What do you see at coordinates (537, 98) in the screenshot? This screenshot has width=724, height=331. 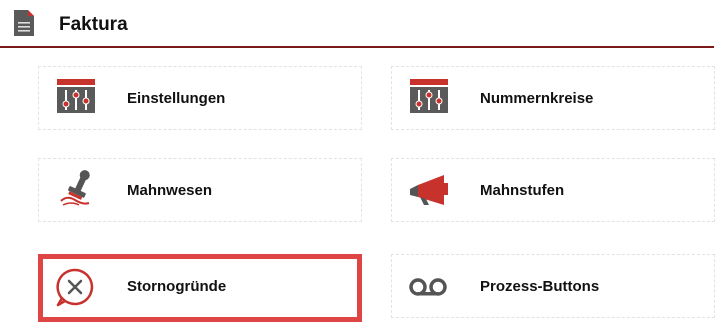 I see `tile-label: Nummernkreise` at bounding box center [537, 98].